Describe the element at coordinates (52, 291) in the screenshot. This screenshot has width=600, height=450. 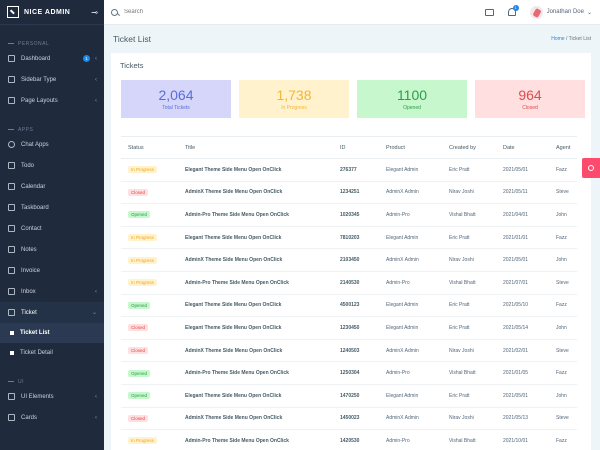
I see `sidebar-item-inbox: Inbox ‹` at that location.